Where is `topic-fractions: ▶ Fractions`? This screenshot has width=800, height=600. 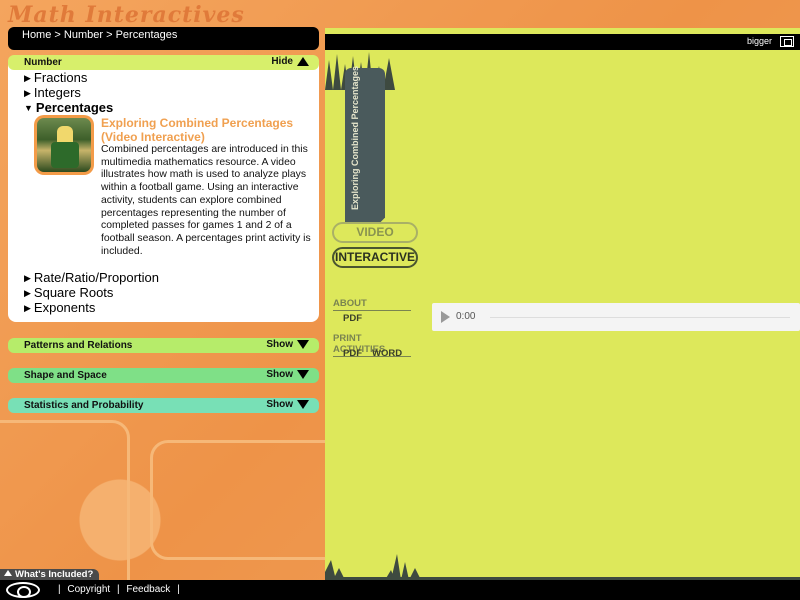
topic-fractions: ▶ Fractions is located at coordinates (55, 77).